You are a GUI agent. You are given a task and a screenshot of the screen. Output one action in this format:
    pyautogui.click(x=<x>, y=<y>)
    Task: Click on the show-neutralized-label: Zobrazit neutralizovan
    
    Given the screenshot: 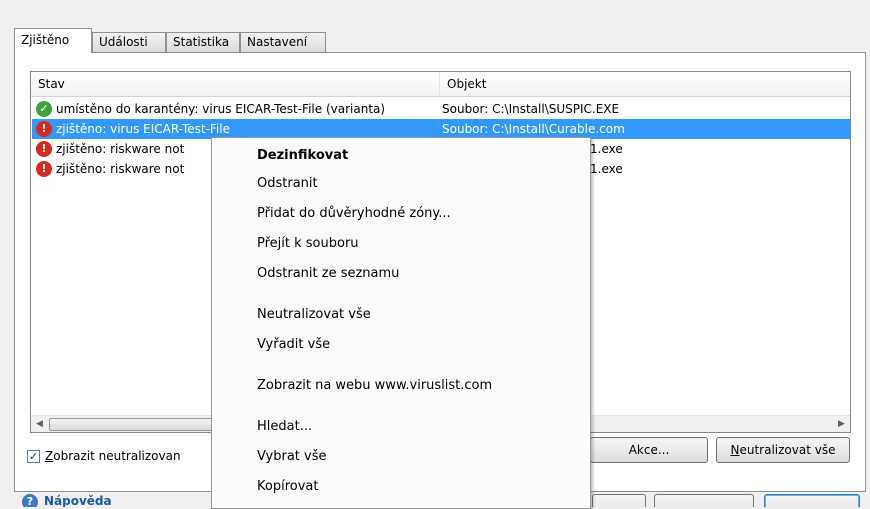 What is the action you would take?
    pyautogui.click(x=113, y=456)
    